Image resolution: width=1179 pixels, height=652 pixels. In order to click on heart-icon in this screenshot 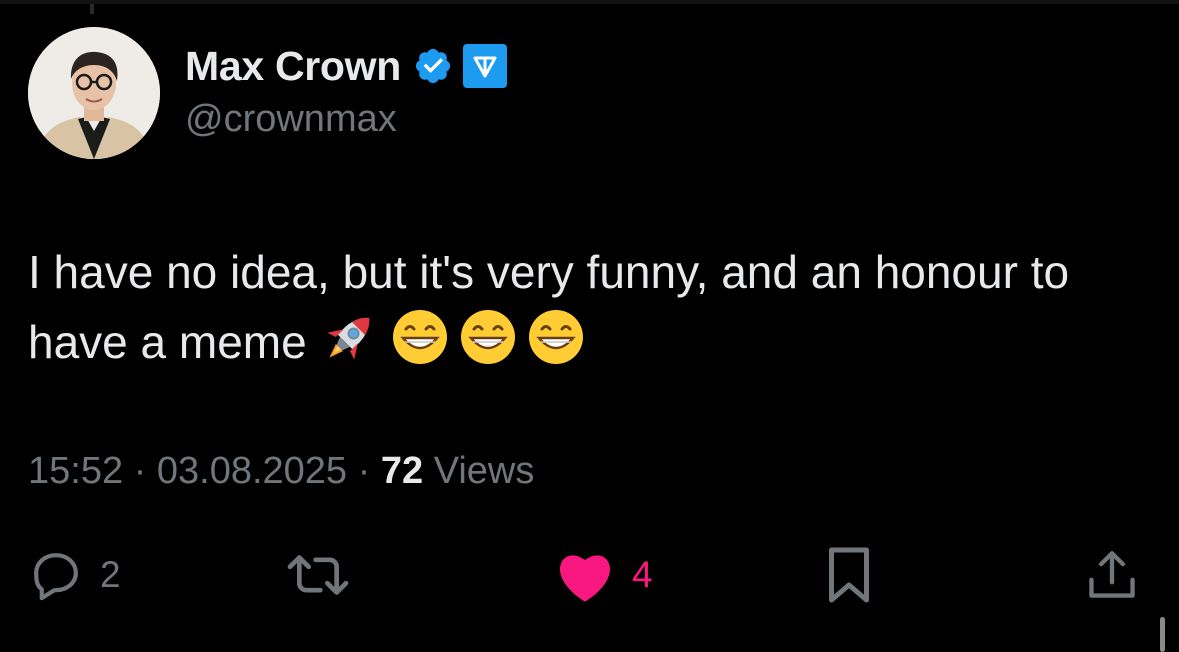, I will do `click(585, 578)`.